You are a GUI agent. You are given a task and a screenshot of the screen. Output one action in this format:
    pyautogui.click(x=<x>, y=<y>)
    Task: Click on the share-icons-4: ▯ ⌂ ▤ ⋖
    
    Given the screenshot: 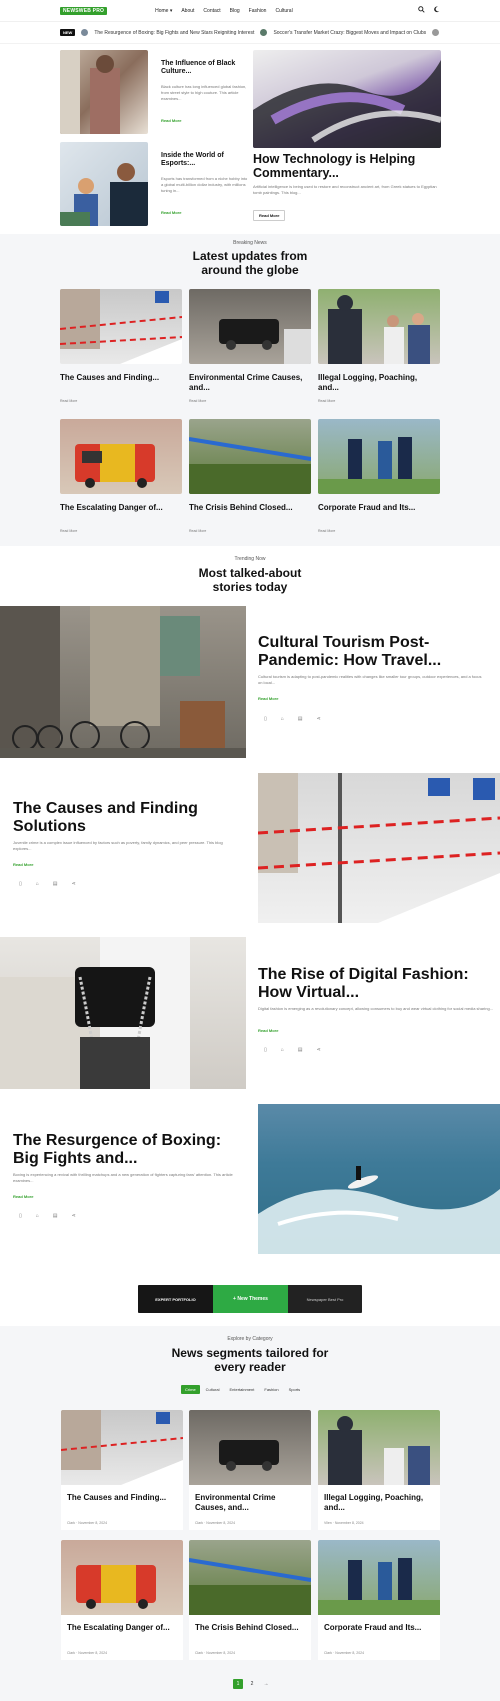 What is the action you would take?
    pyautogui.click(x=47, y=1216)
    